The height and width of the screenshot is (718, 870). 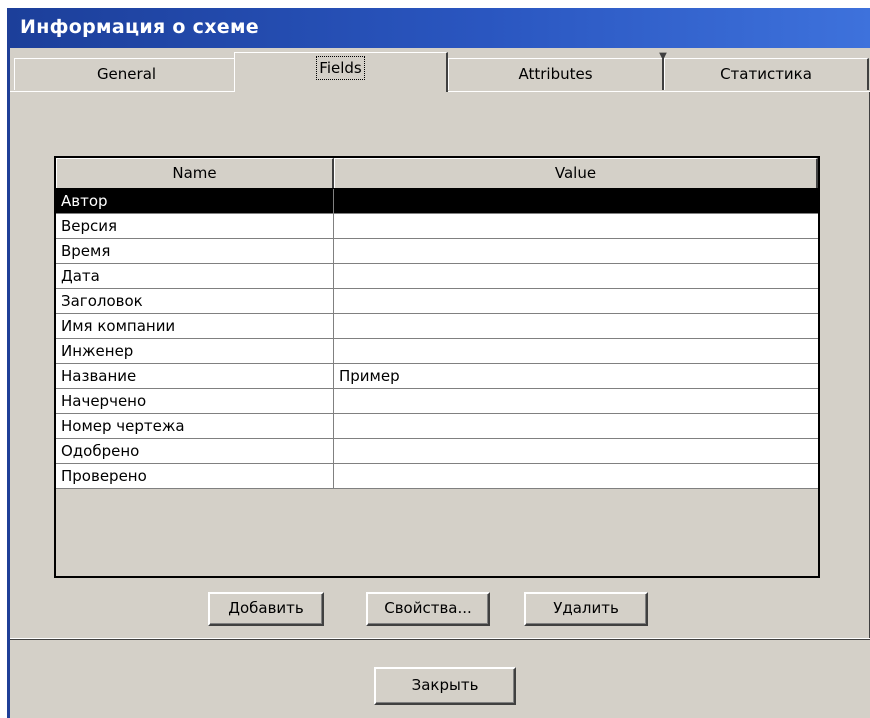 What do you see at coordinates (195, 226) in the screenshot?
I see `cell-name: Версия` at bounding box center [195, 226].